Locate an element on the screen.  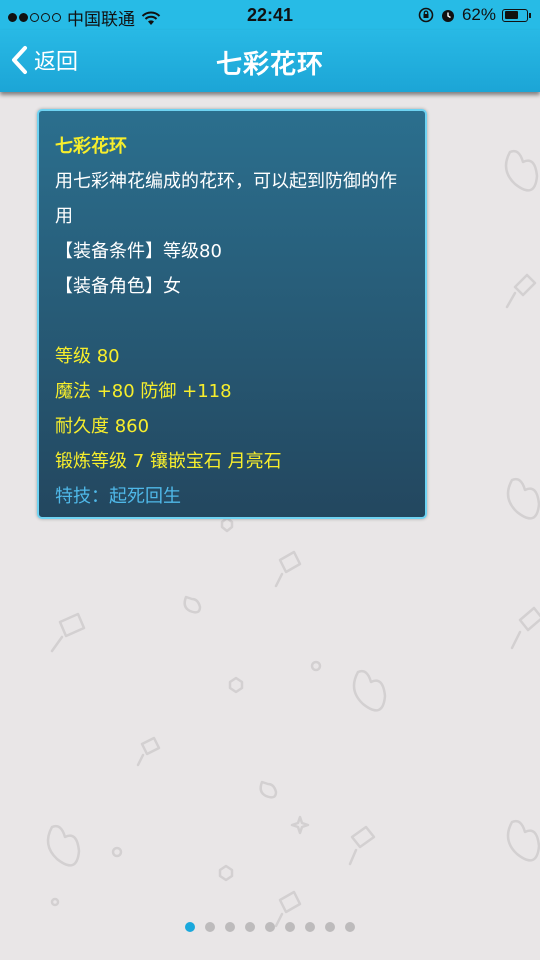
item-description: 用七彩神花编成的花环，可以起到防御的作用 is located at coordinates (226, 199).